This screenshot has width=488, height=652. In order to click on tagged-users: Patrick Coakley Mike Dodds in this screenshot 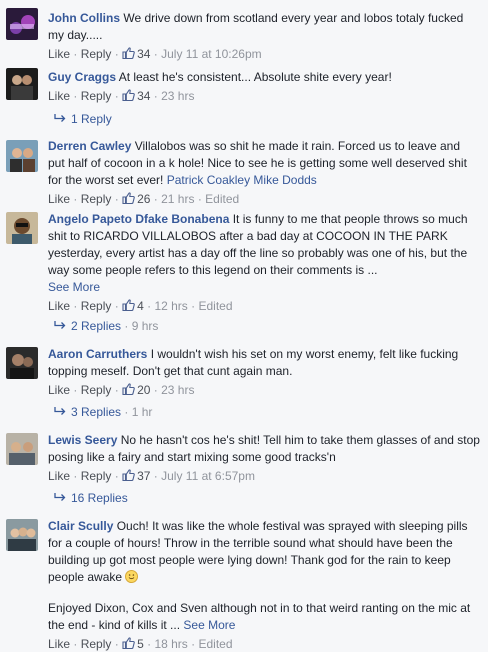, I will do `click(242, 180)`.